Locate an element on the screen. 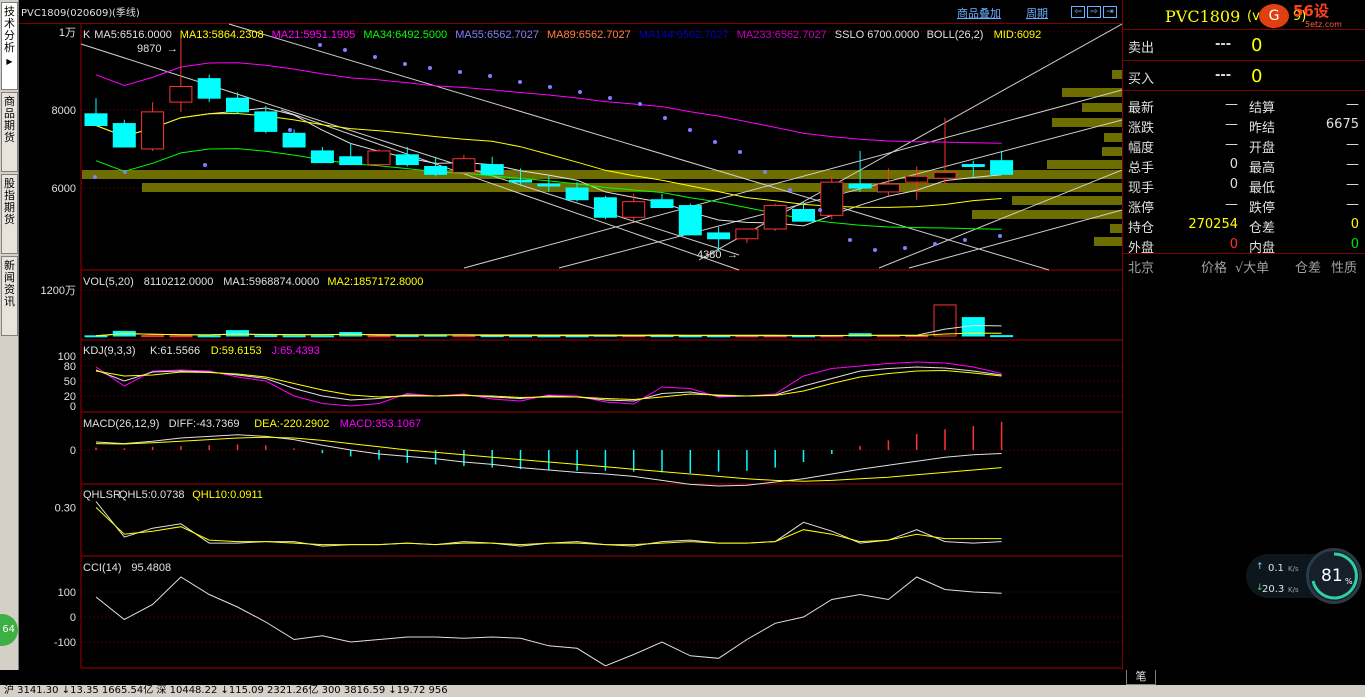  quote-field-row: 幅度 — 开盘 — is located at coordinates (1244, 145).